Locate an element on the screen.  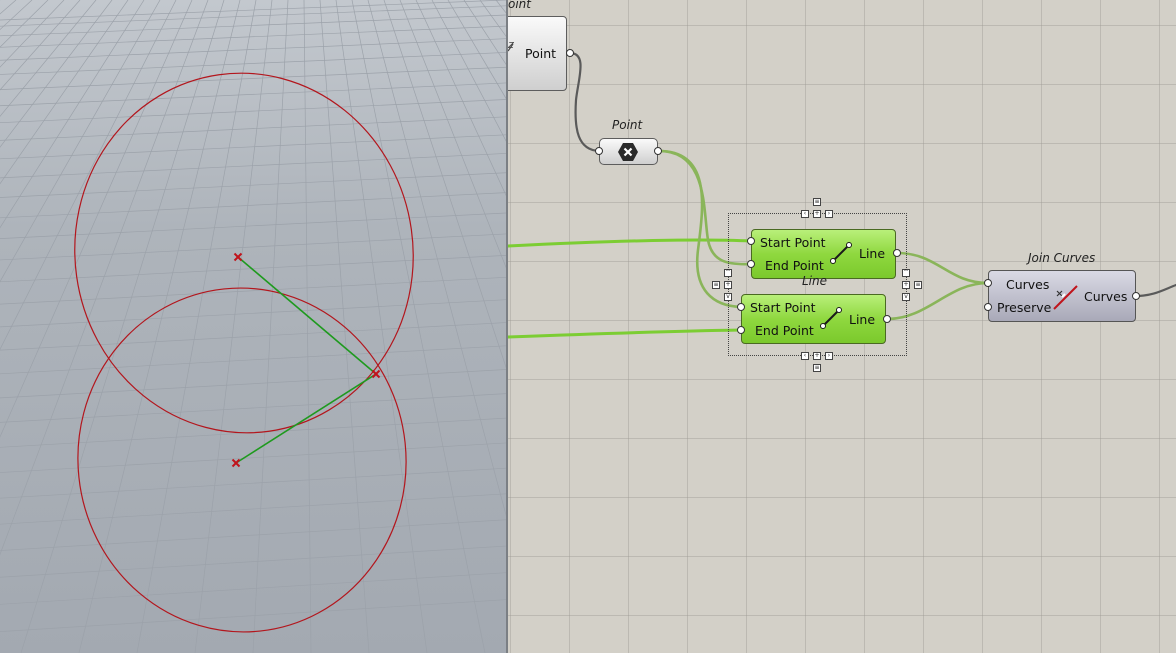
line2-nickname: Line is located at coordinates (815, 281).